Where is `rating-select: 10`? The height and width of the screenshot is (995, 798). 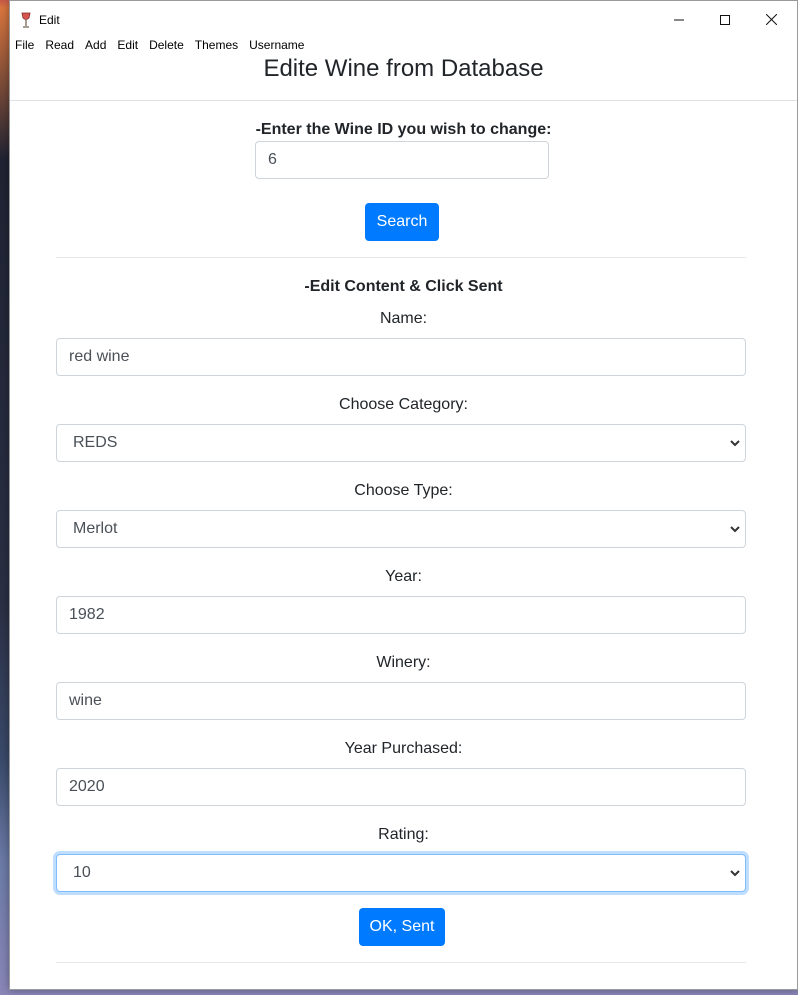 rating-select: 10 is located at coordinates (401, 873).